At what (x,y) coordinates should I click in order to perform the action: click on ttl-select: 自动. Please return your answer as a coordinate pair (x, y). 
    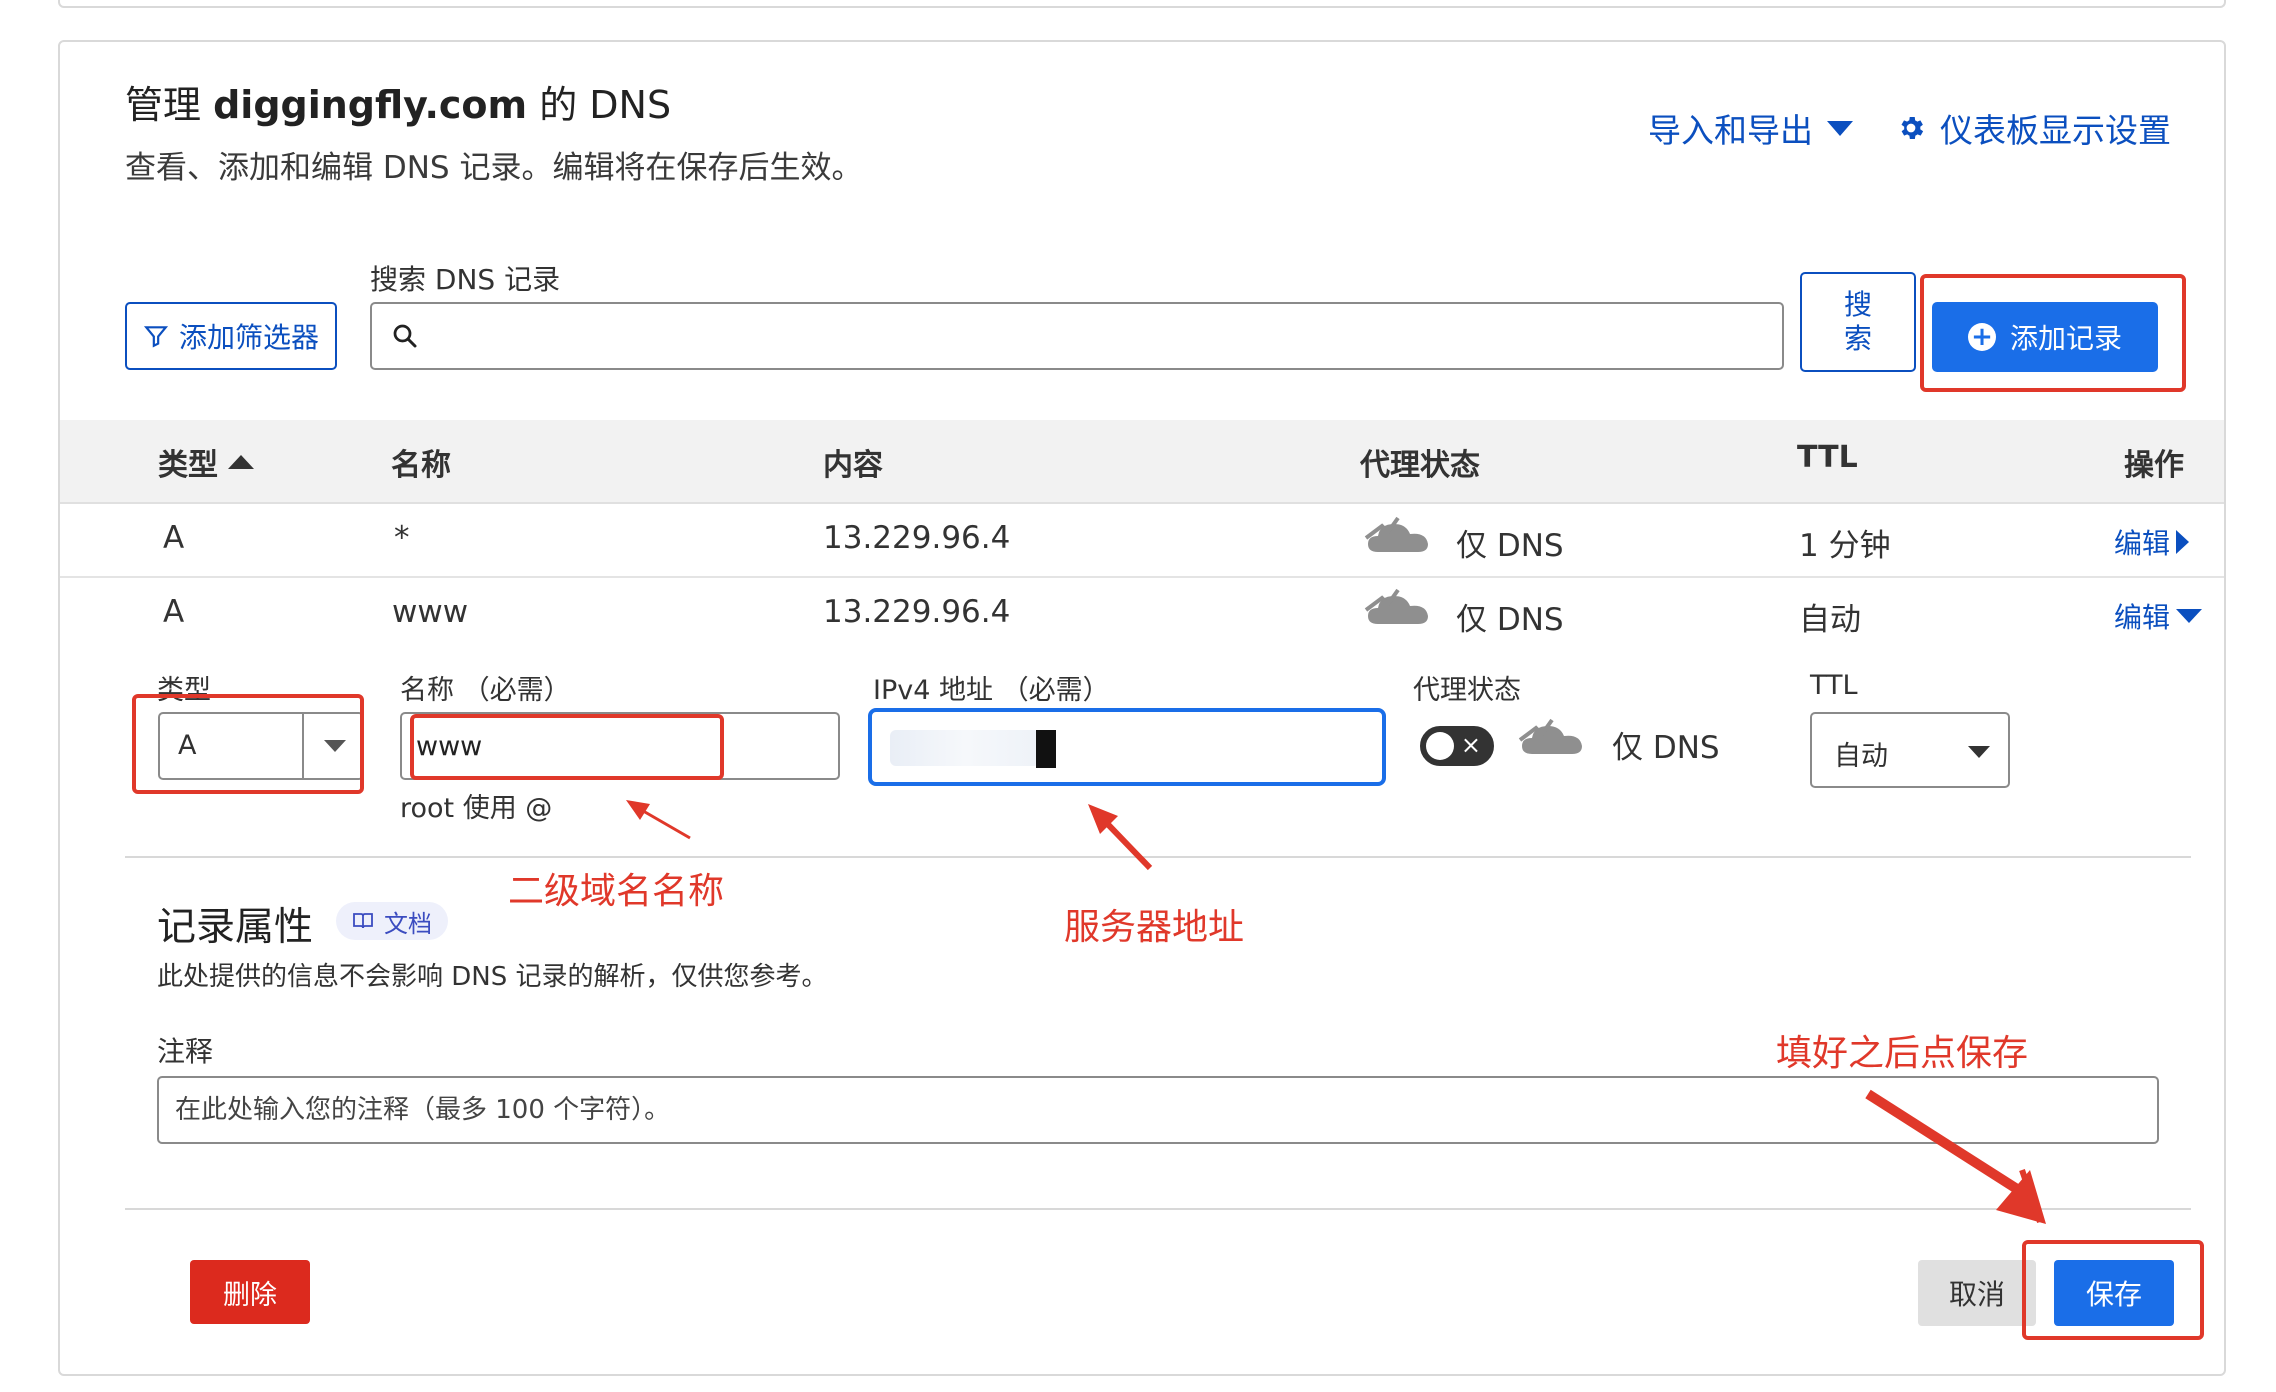
    Looking at the image, I should click on (1910, 750).